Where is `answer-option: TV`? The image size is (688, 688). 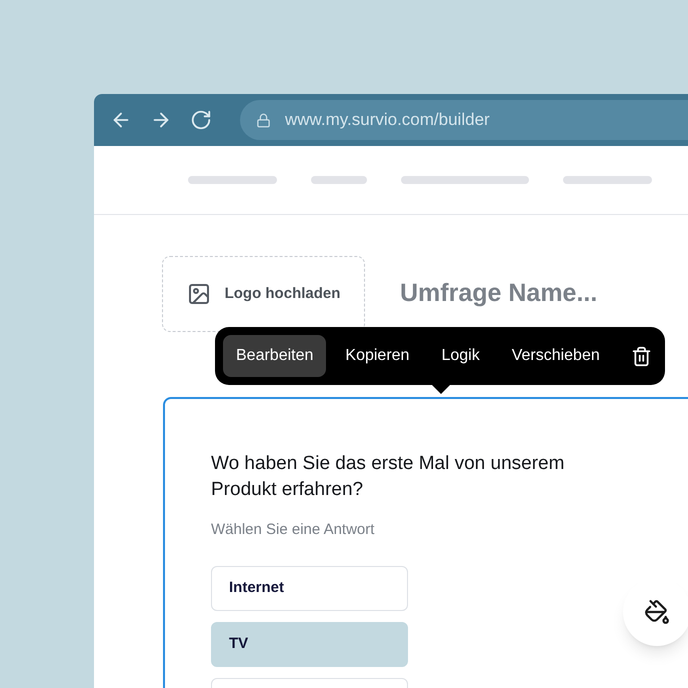
answer-option: TV is located at coordinates (309, 644).